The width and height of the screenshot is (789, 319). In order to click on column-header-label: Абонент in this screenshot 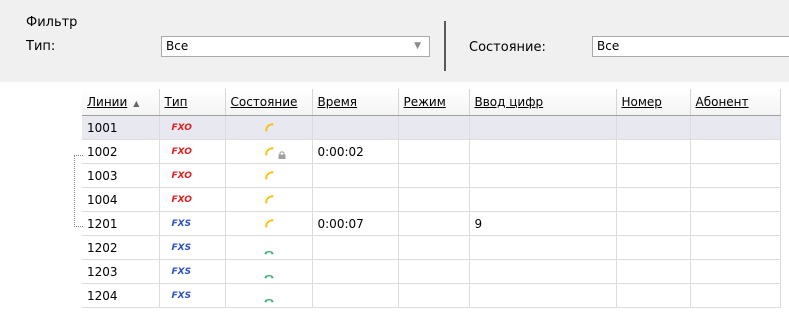, I will do `click(722, 102)`.